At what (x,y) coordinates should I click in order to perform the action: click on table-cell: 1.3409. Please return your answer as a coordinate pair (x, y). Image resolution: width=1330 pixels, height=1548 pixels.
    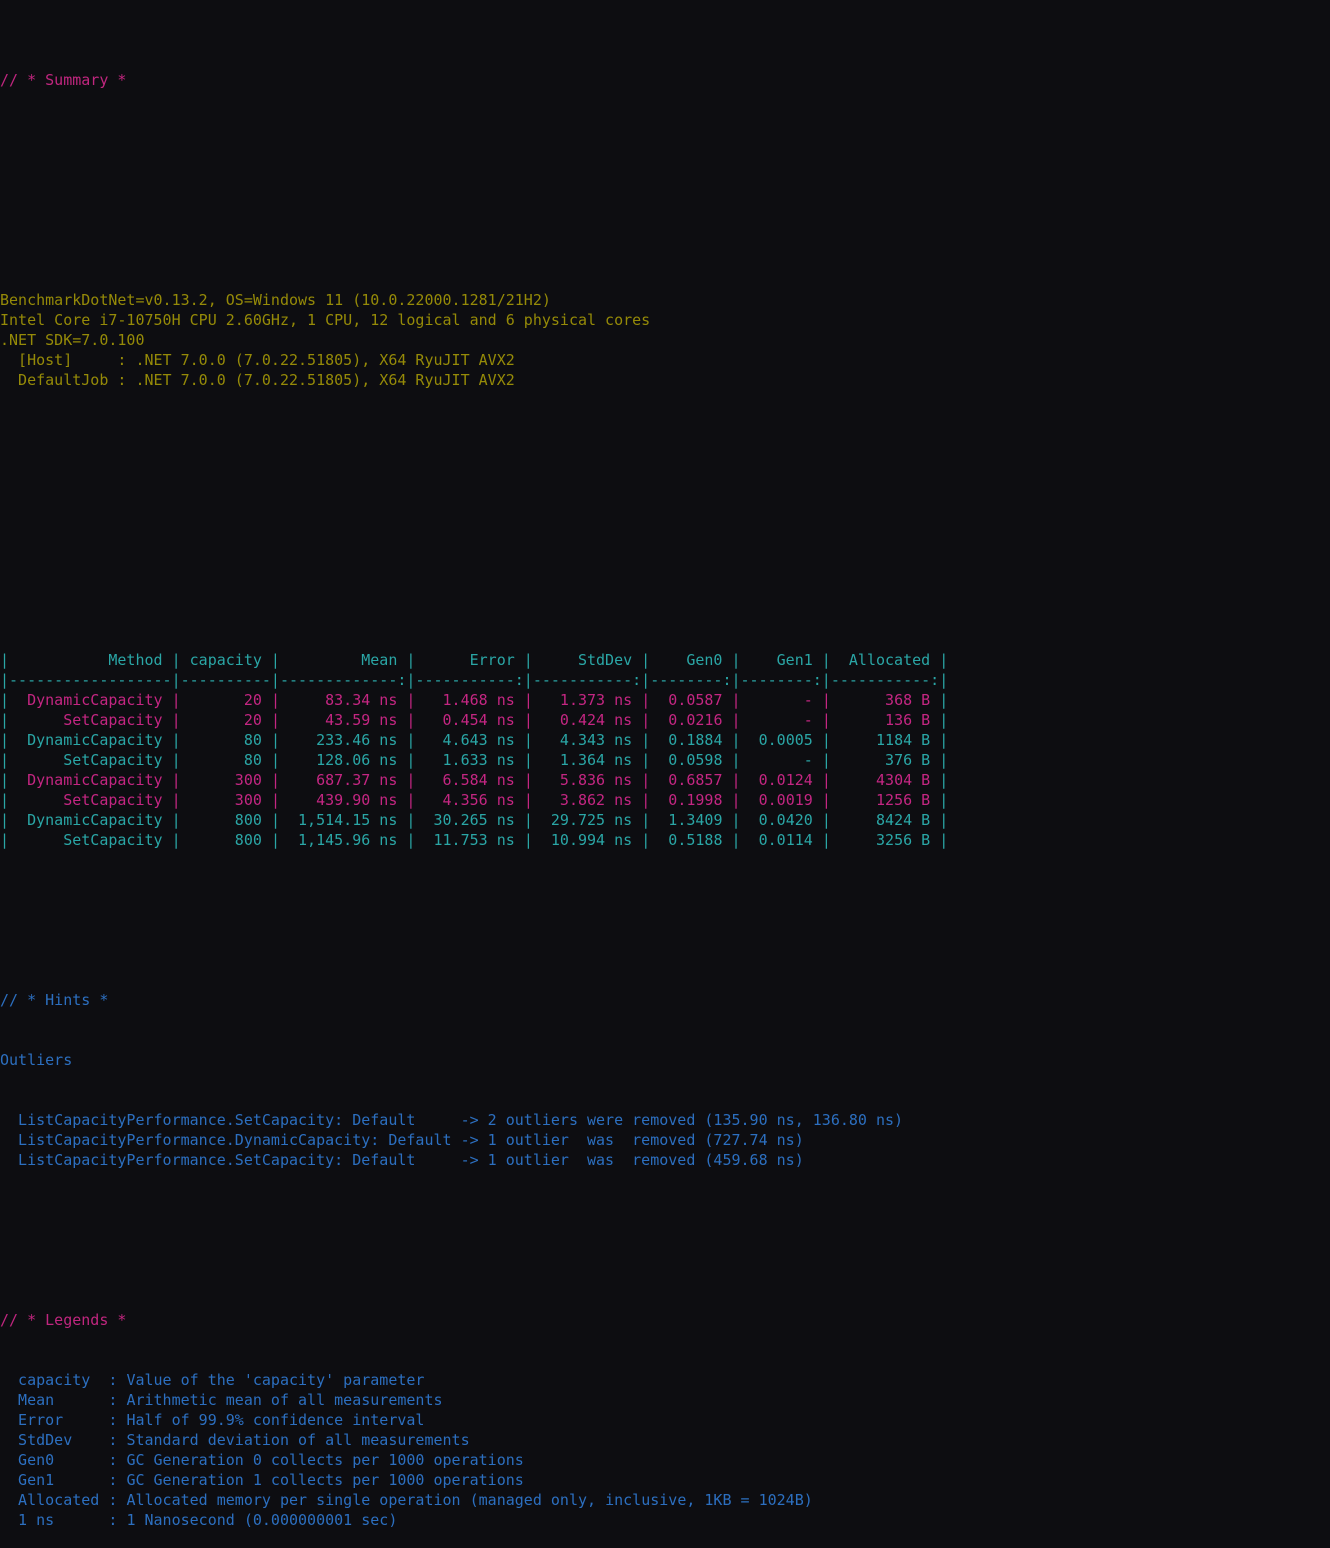
    Looking at the image, I should click on (691, 820).